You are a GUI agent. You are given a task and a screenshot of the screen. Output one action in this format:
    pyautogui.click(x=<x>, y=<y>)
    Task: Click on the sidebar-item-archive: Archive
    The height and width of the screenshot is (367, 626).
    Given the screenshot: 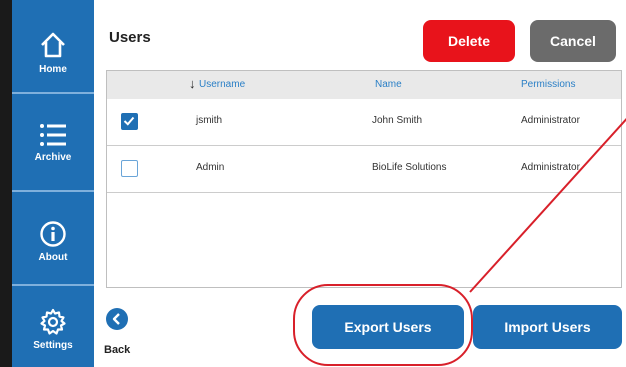 What is the action you would take?
    pyautogui.click(x=53, y=143)
    